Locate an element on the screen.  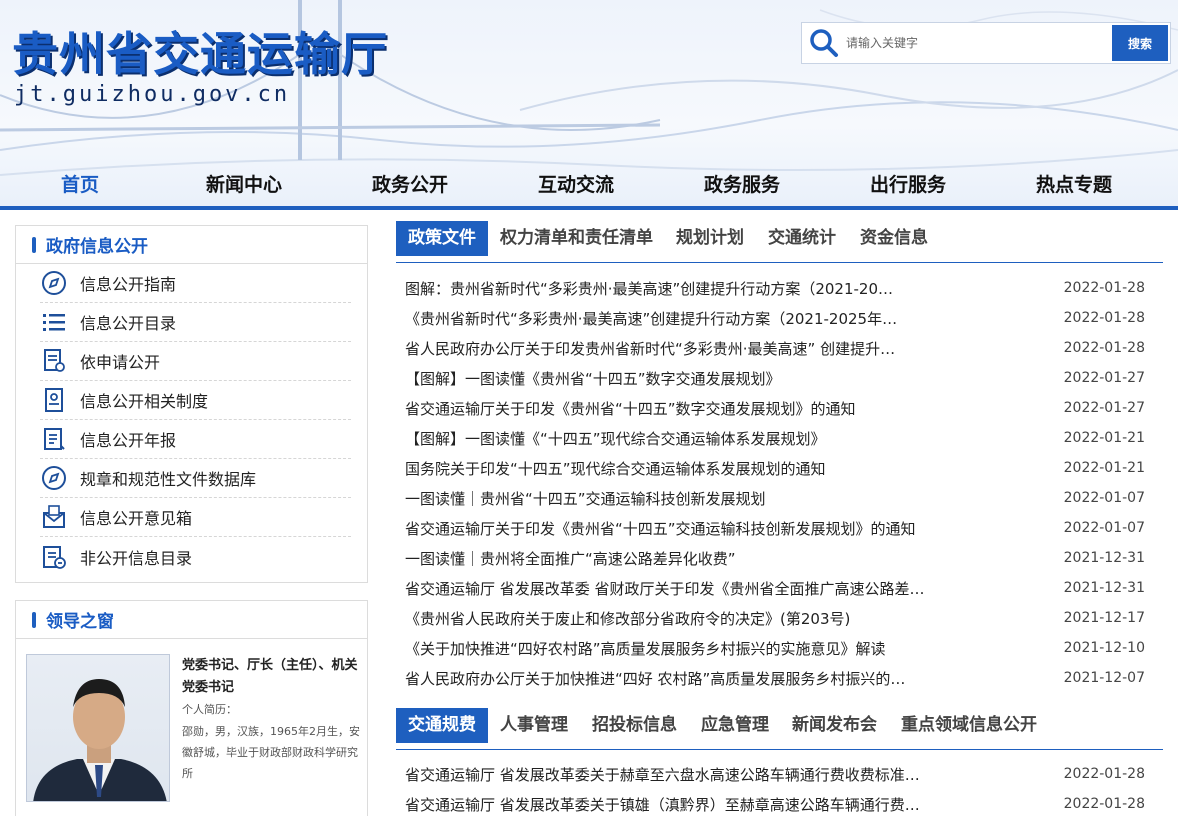
info-item-label: 信息公开年报 is located at coordinates (128, 440).